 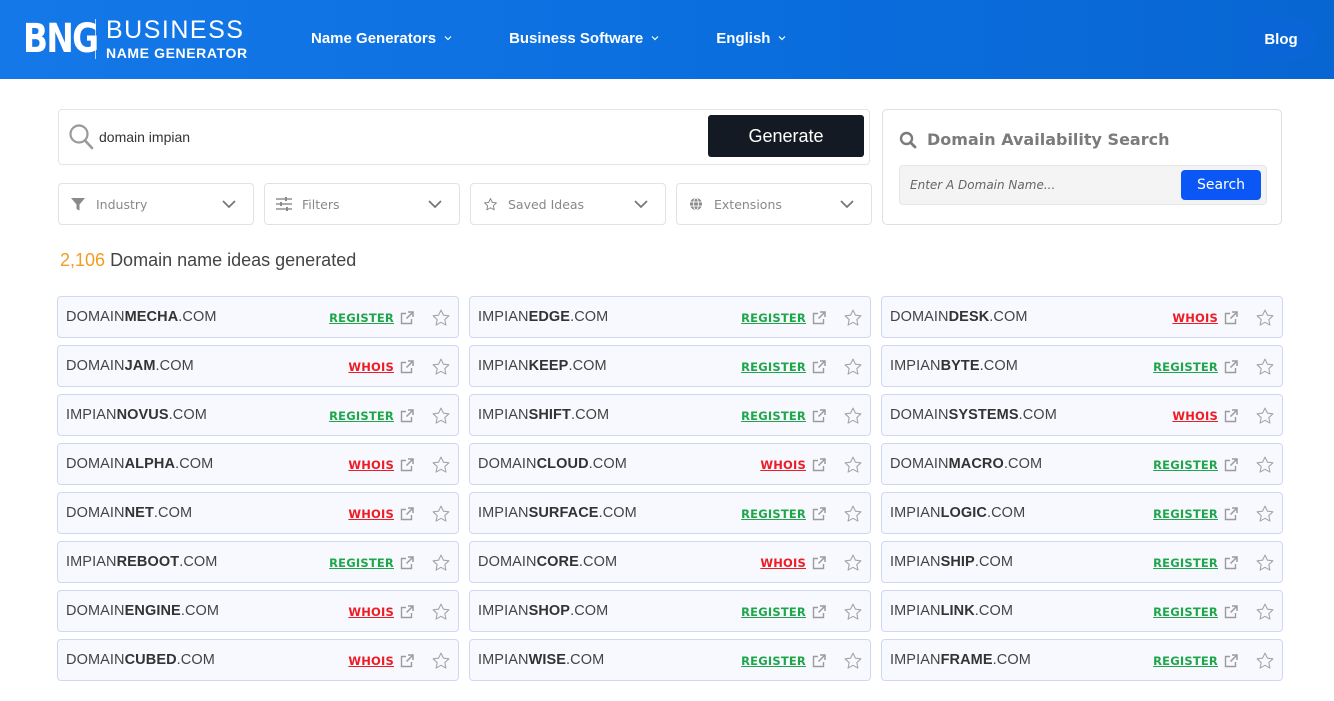 What do you see at coordinates (229, 204) in the screenshot?
I see `chevron-down-icon` at bounding box center [229, 204].